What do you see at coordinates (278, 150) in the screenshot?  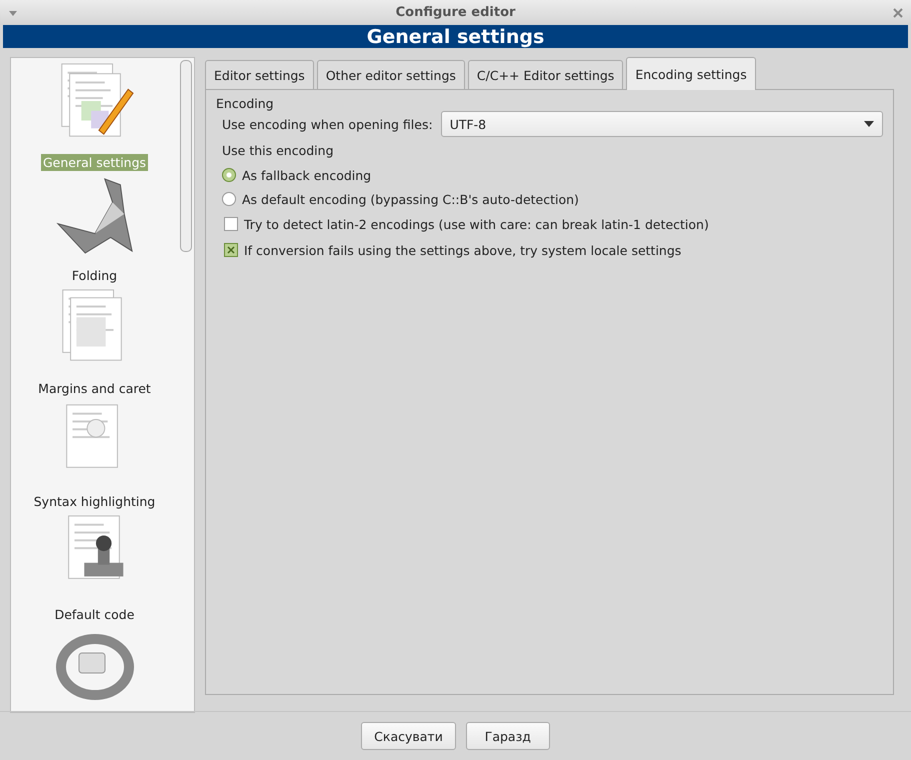 I see `section-label: Use this encoding` at bounding box center [278, 150].